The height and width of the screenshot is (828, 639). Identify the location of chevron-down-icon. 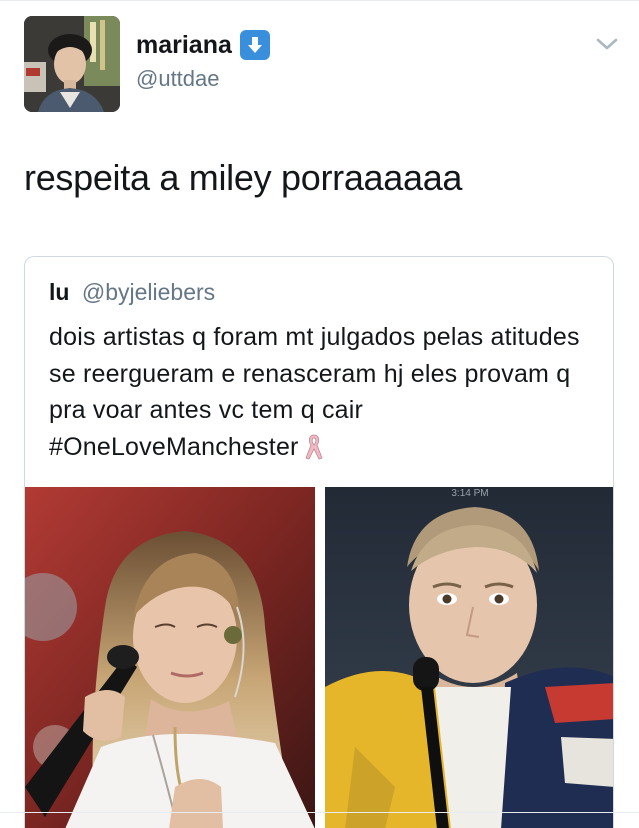
(607, 44).